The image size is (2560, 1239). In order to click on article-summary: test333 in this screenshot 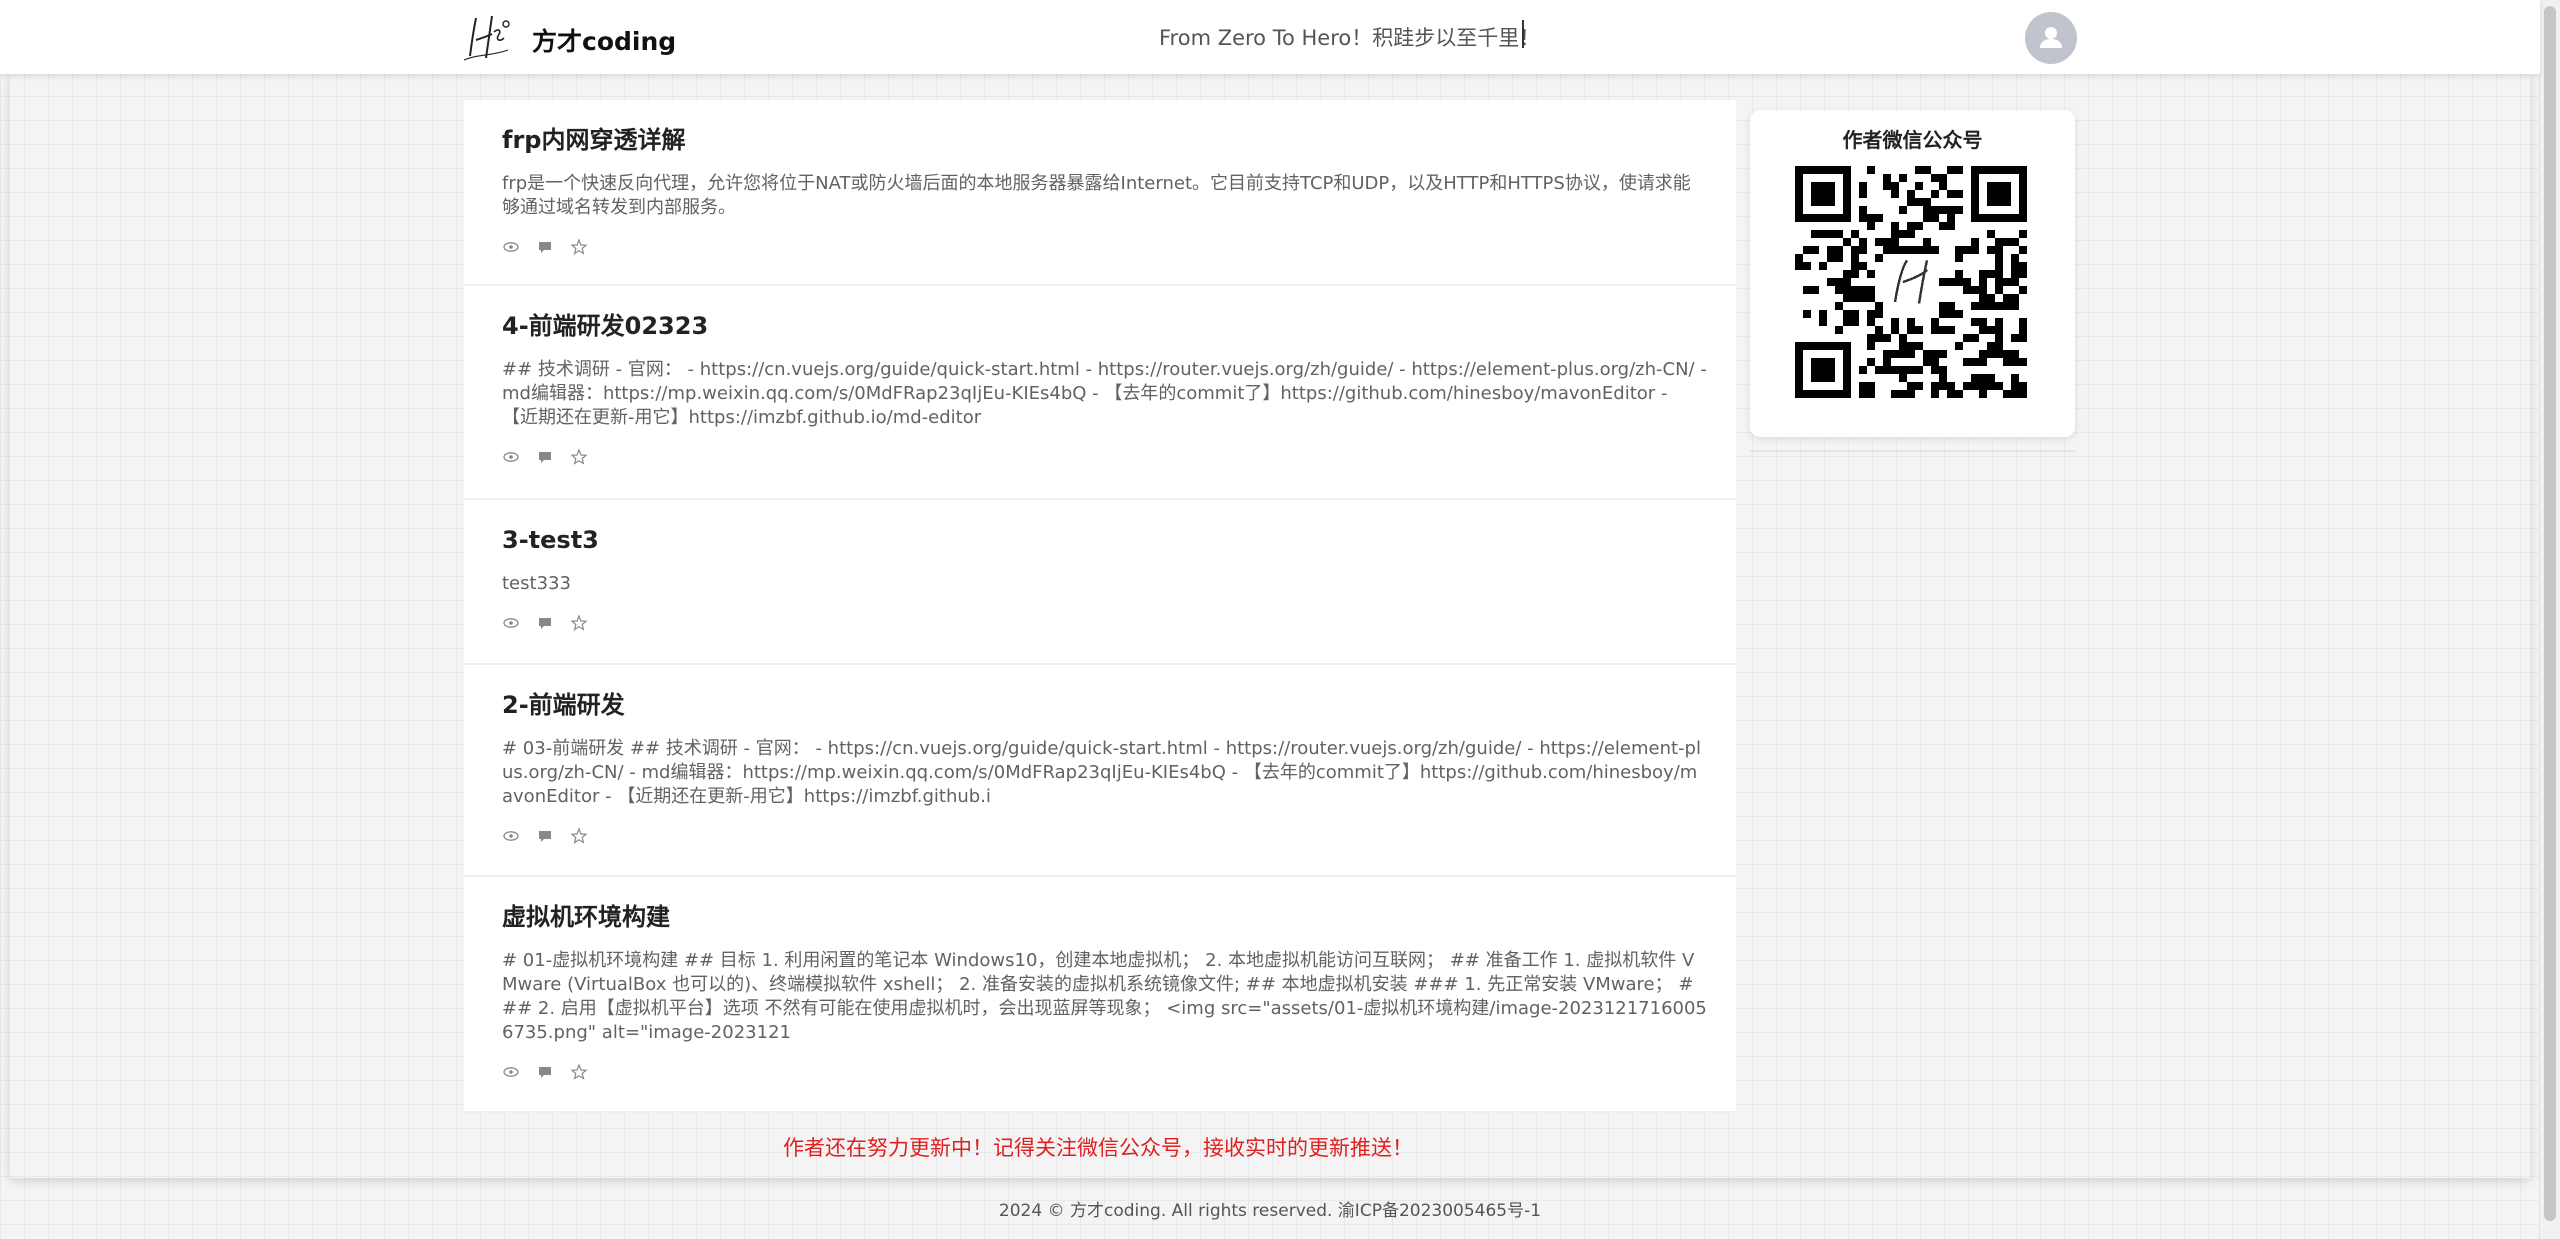, I will do `click(536, 583)`.